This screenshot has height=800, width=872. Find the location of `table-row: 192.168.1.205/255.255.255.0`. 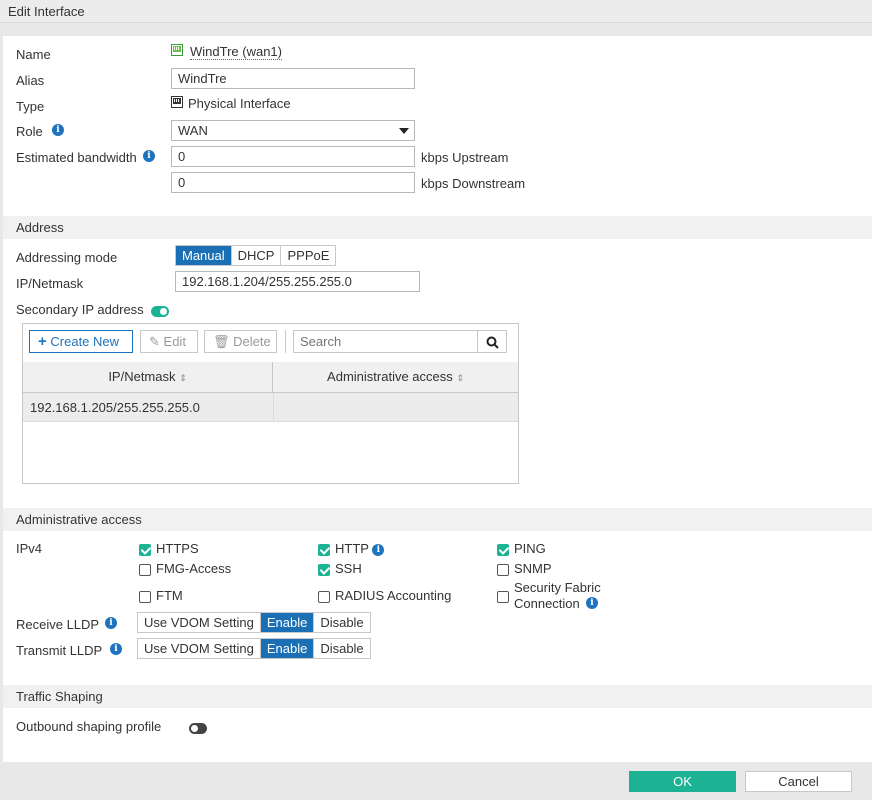

table-row: 192.168.1.205/255.255.255.0 is located at coordinates (270, 407).